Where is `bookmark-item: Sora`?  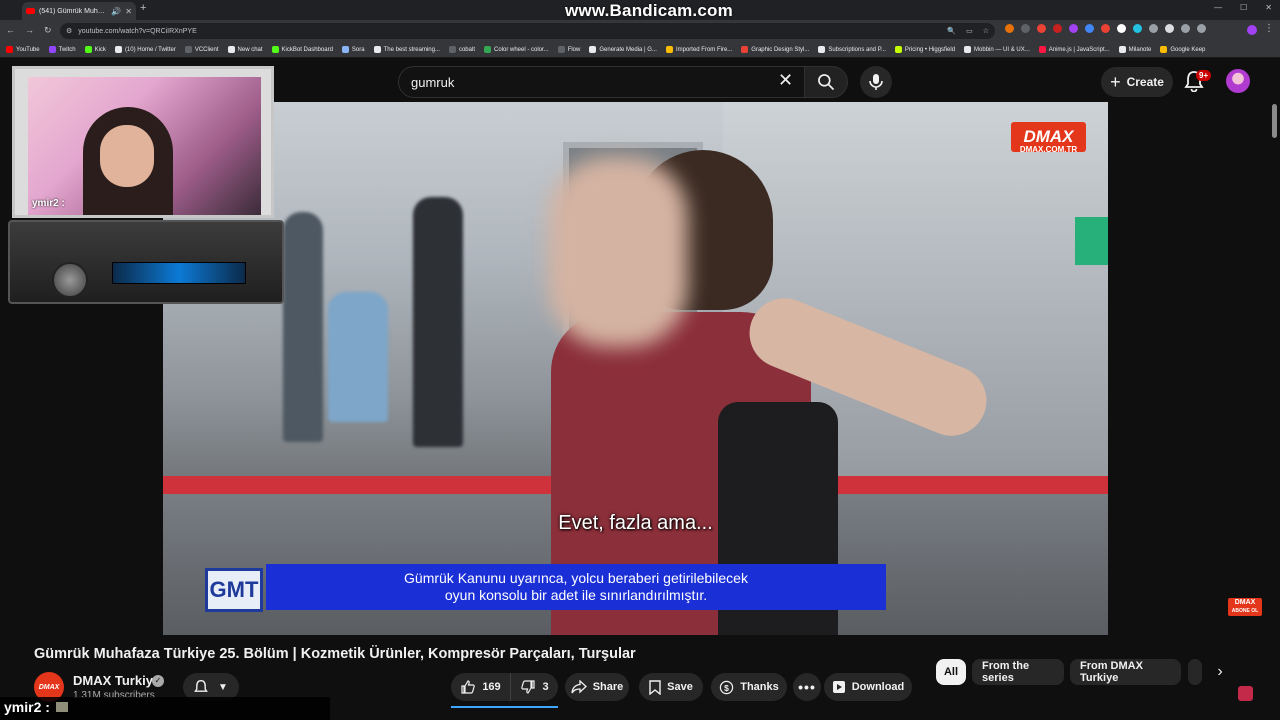
bookmark-item: Sora is located at coordinates (353, 49).